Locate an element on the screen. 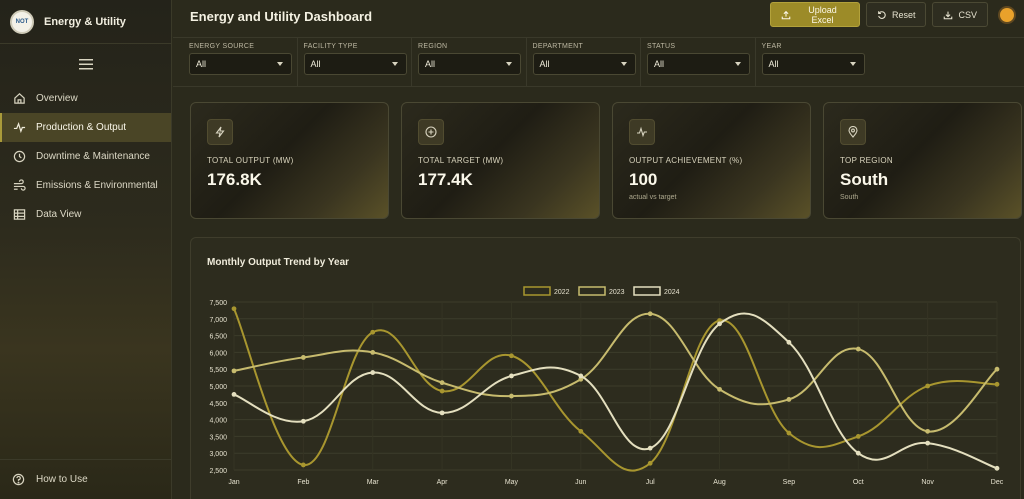 The width and height of the screenshot is (1024, 499). kpi-value: 177.4K is located at coordinates (445, 179).